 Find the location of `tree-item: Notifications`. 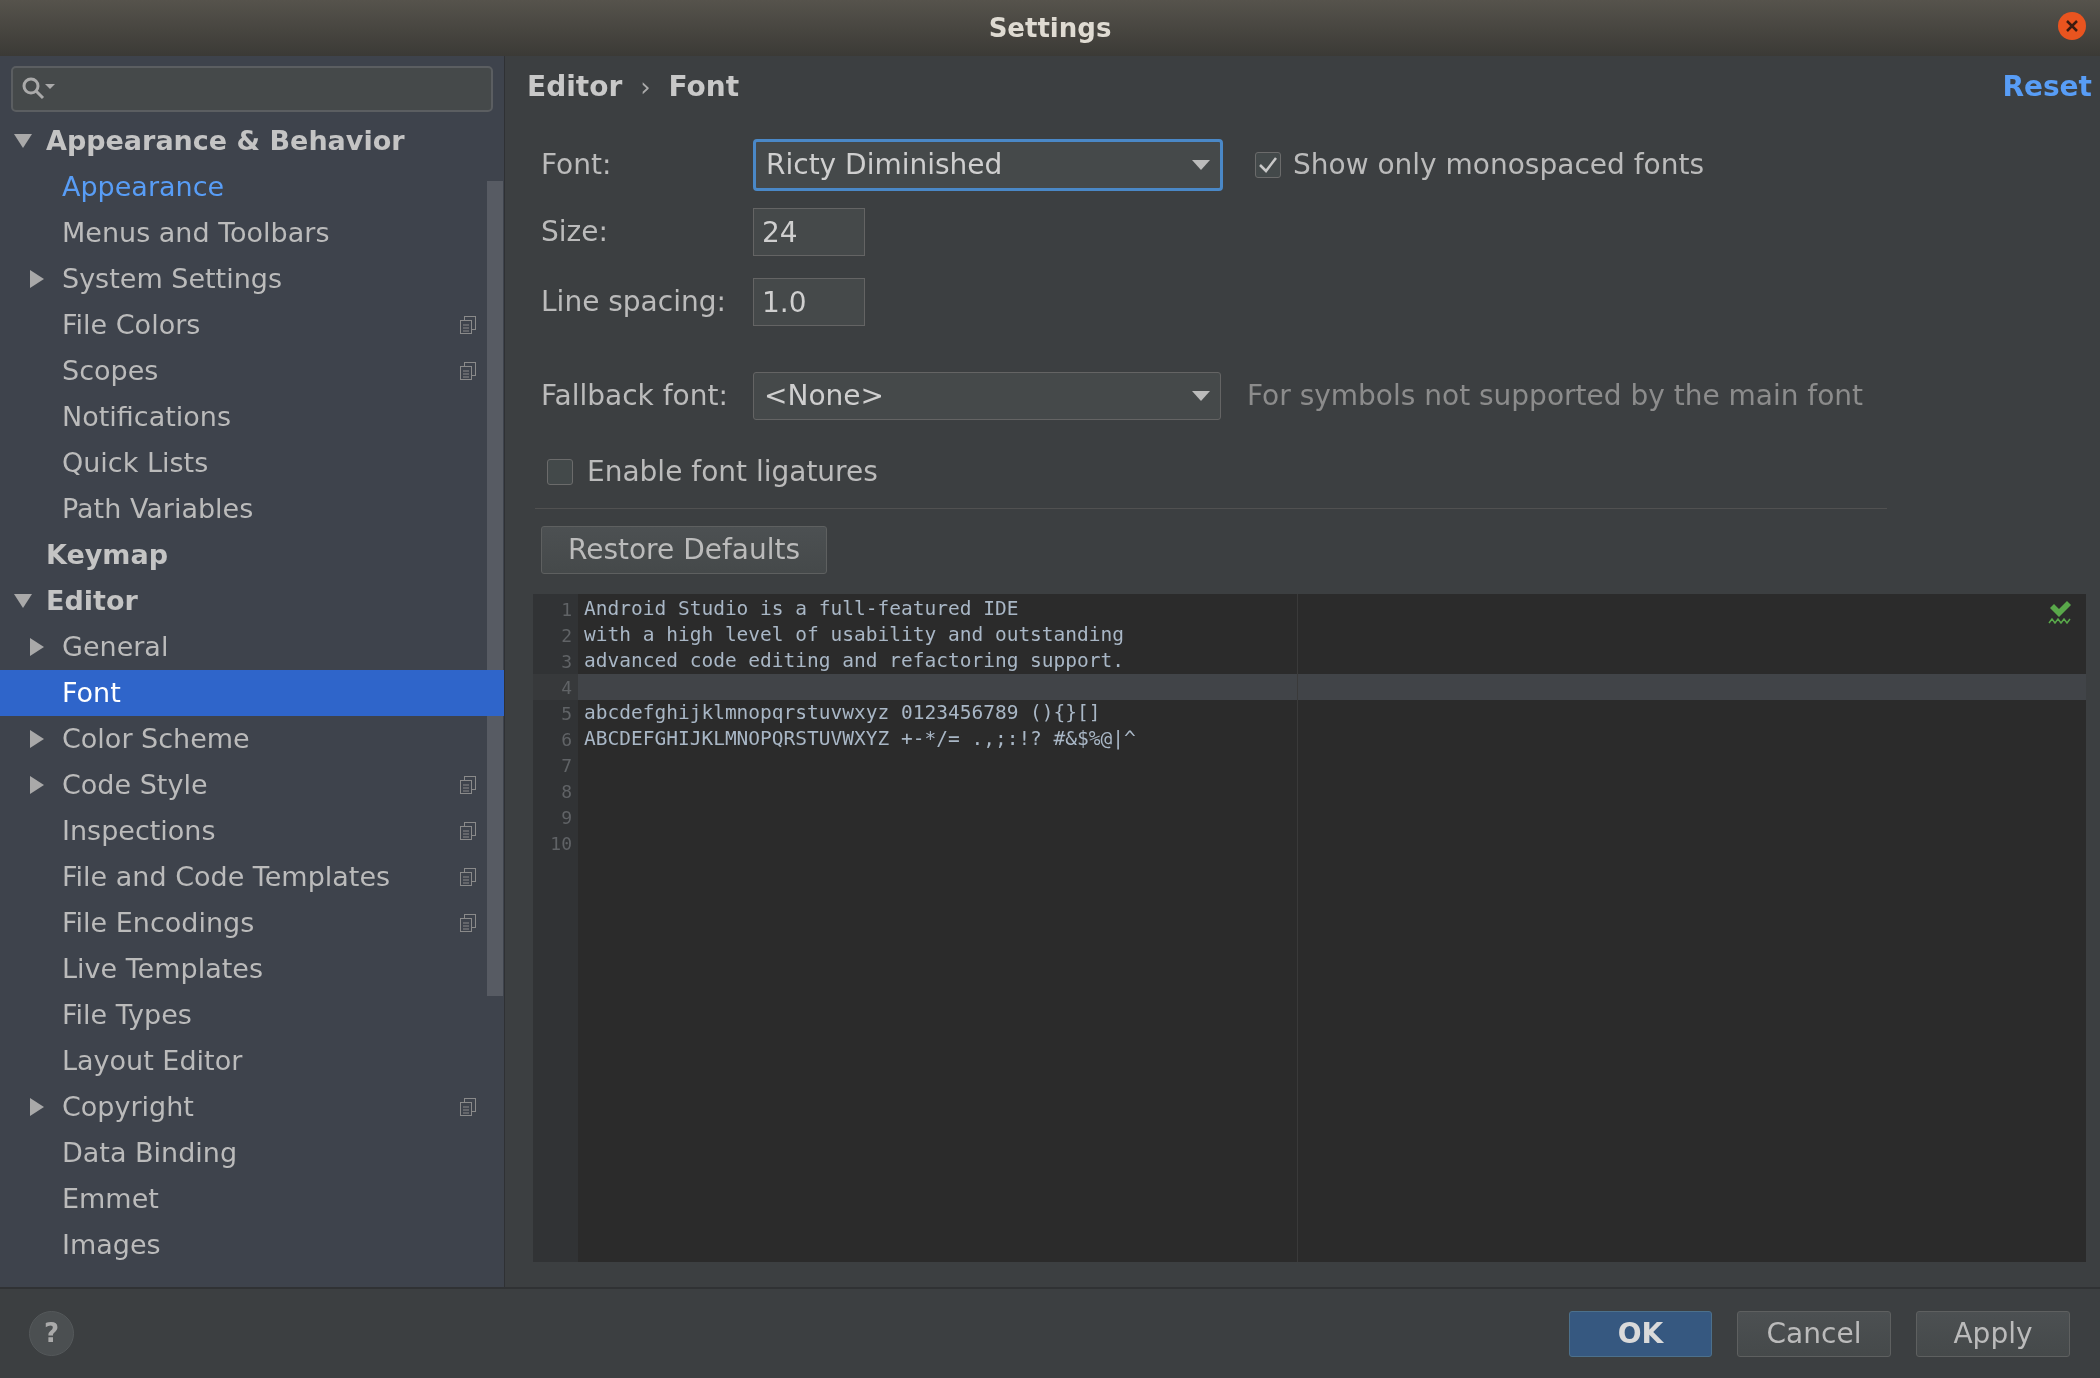

tree-item: Notifications is located at coordinates (252, 417).